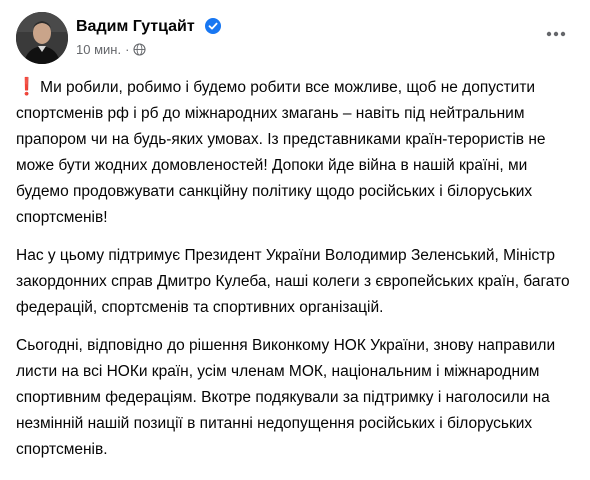 Image resolution: width=590 pixels, height=480 pixels. Describe the element at coordinates (139, 49) in the screenshot. I see `globe-icon` at that location.